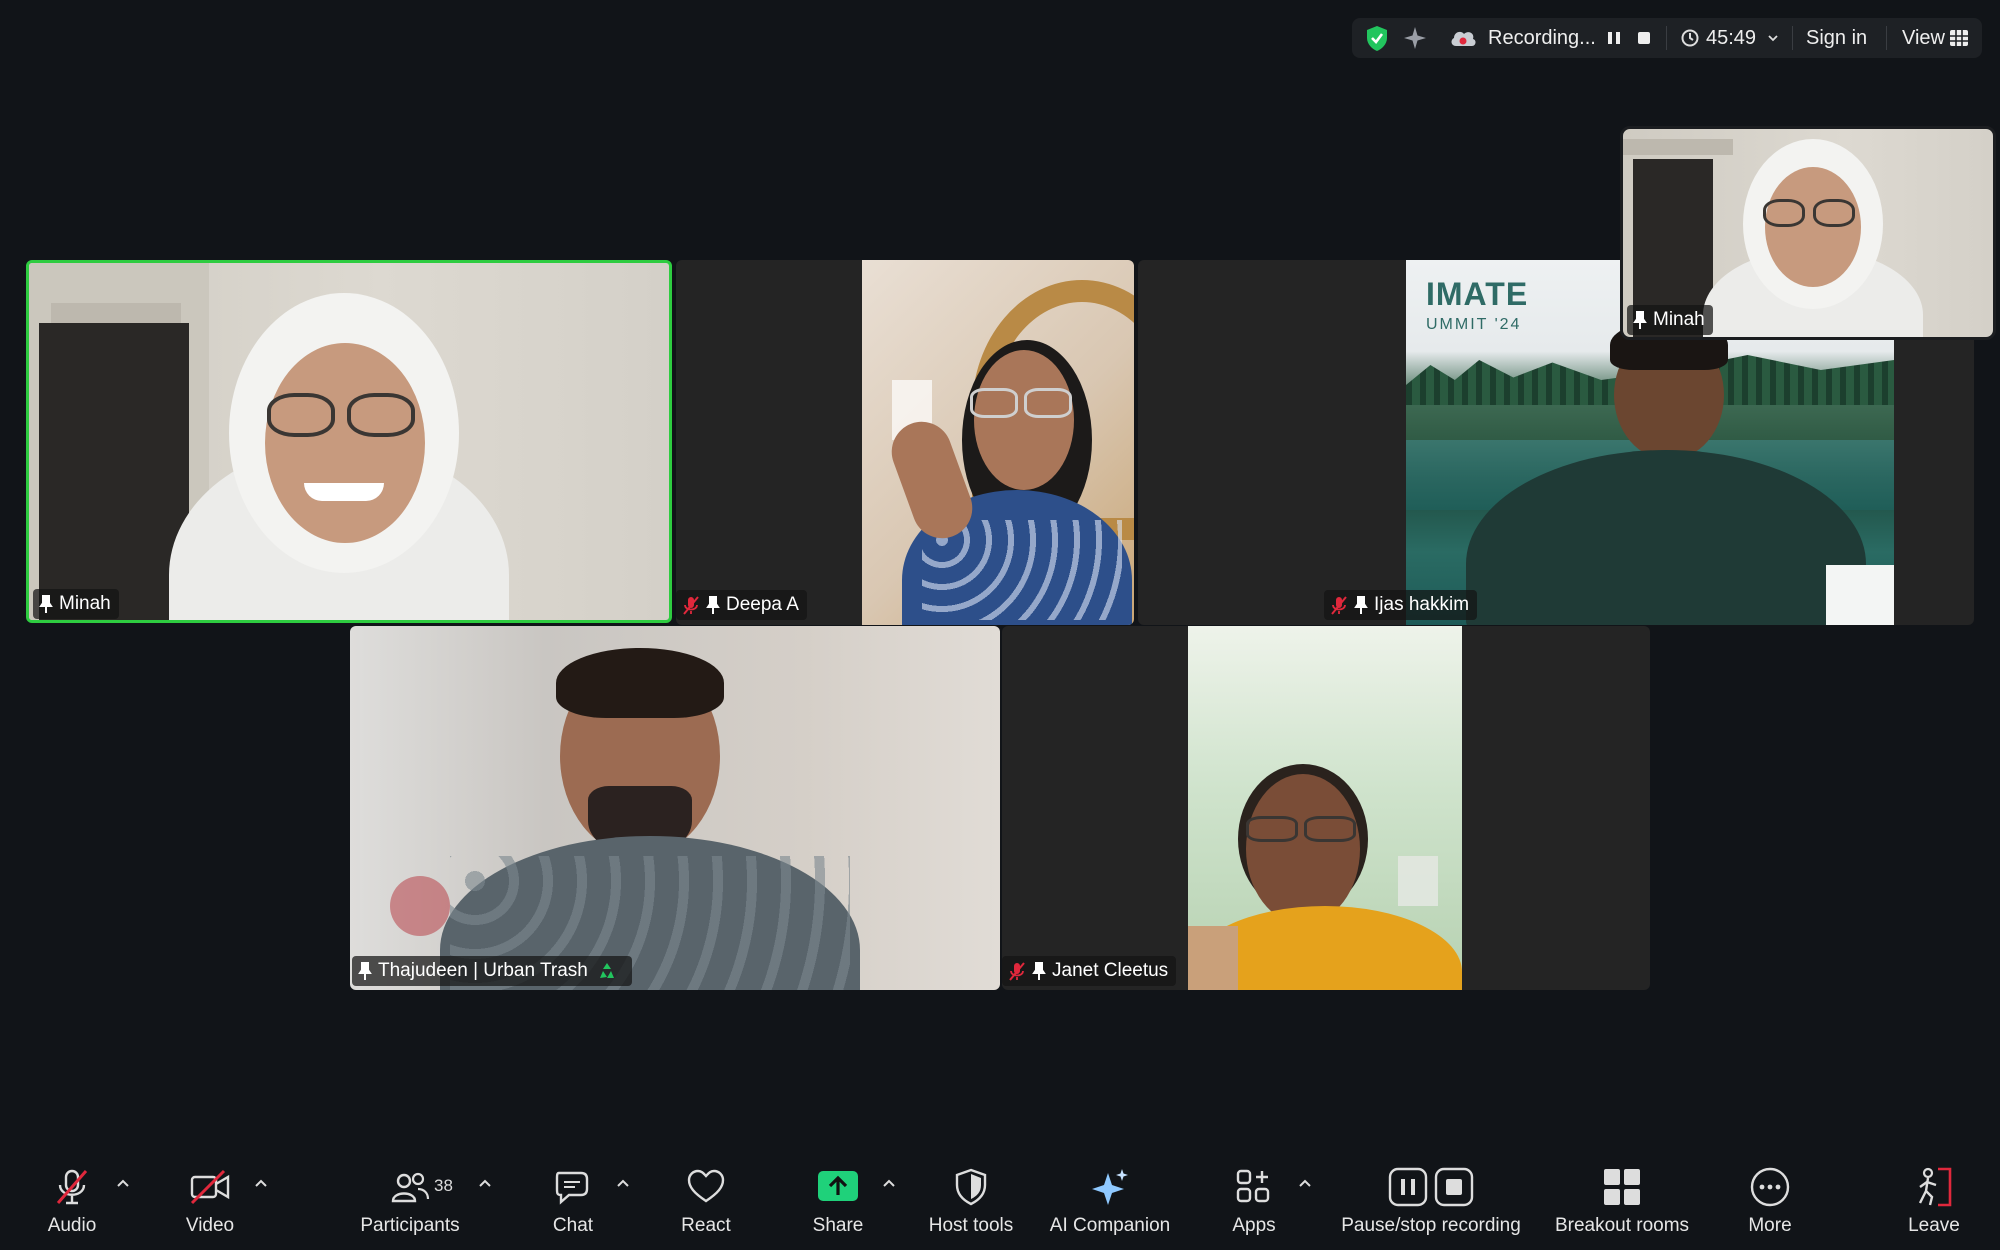 The width and height of the screenshot is (2000, 1250). Describe the element at coordinates (1110, 970) in the screenshot. I see `participant-name: Janet Cleetus` at that location.